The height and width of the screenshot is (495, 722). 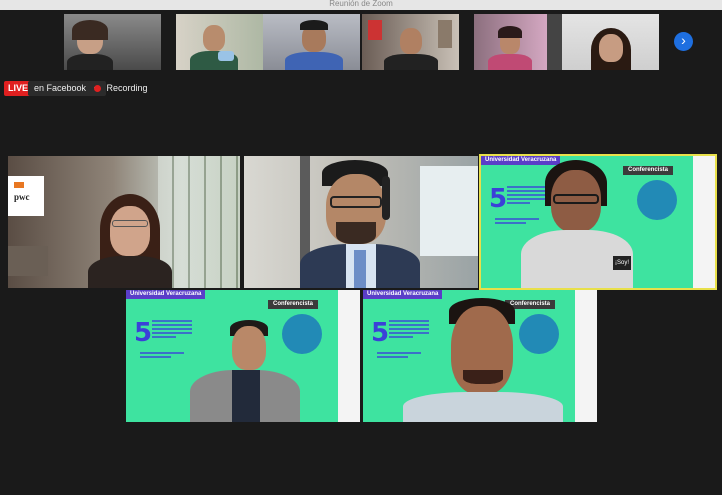 I want to click on window-titlebar: Reunión de Zoom, so click(x=361, y=5).